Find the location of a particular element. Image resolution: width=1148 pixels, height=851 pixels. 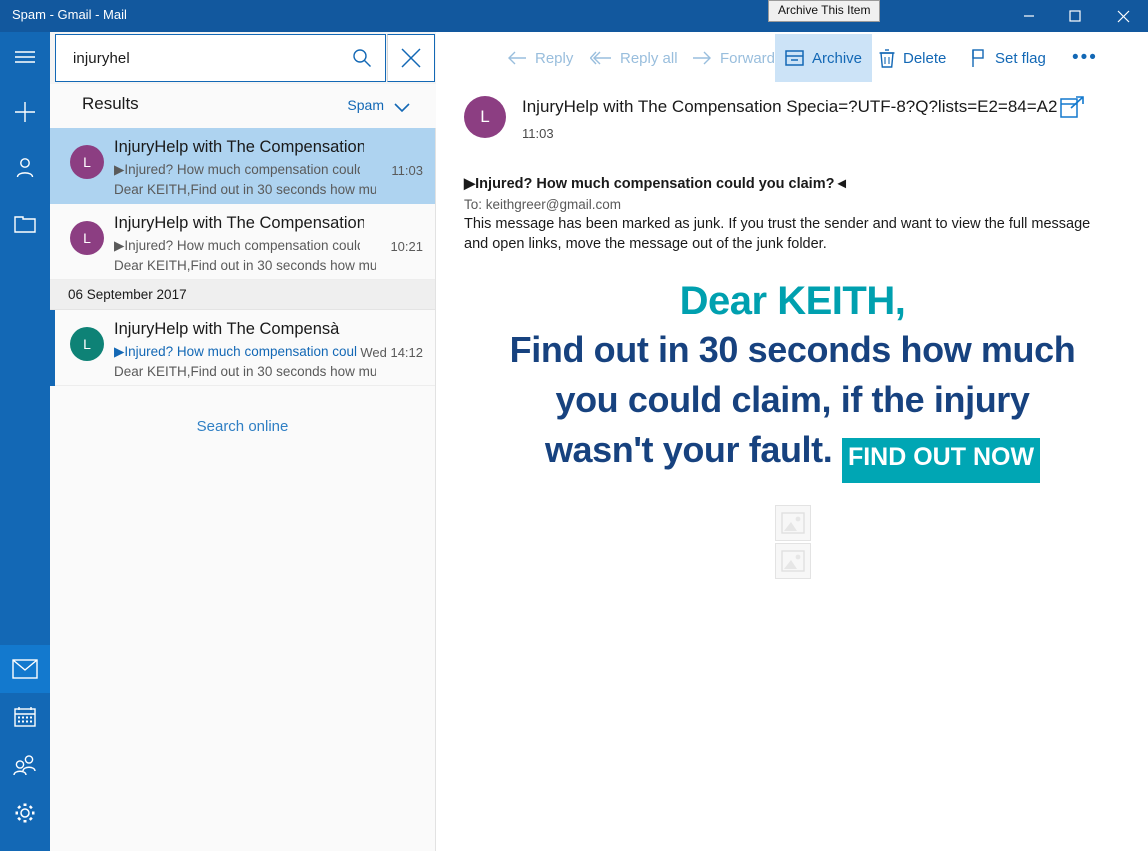

forward-arrow-icon is located at coordinates (702, 58).